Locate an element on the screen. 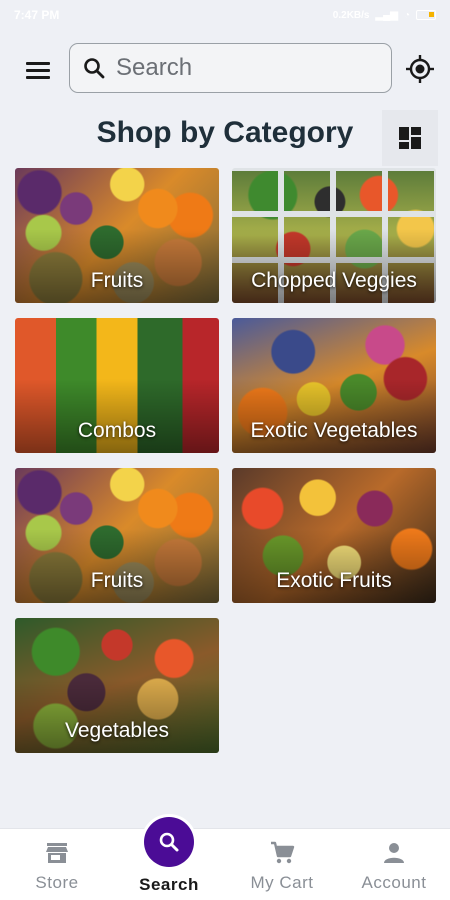 The image size is (450, 900). category-tile-fruits: Fruits is located at coordinates (117, 235).